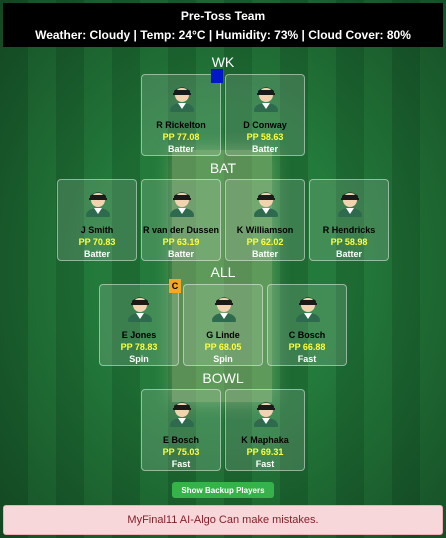  What do you see at coordinates (180, 440) in the screenshot?
I see `player-name: E Bosch` at bounding box center [180, 440].